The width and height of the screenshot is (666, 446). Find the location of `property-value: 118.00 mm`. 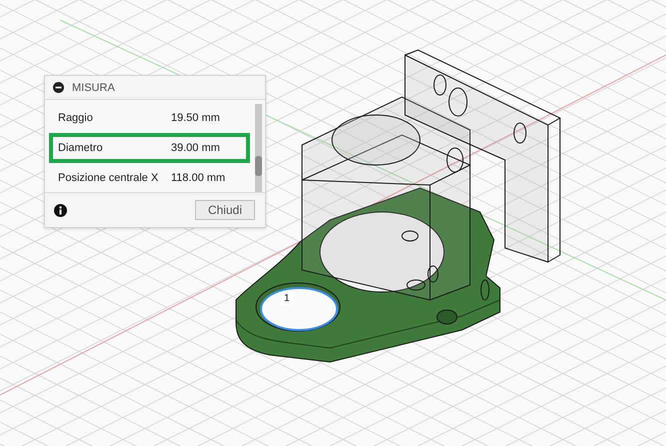

property-value: 118.00 mm is located at coordinates (198, 178).